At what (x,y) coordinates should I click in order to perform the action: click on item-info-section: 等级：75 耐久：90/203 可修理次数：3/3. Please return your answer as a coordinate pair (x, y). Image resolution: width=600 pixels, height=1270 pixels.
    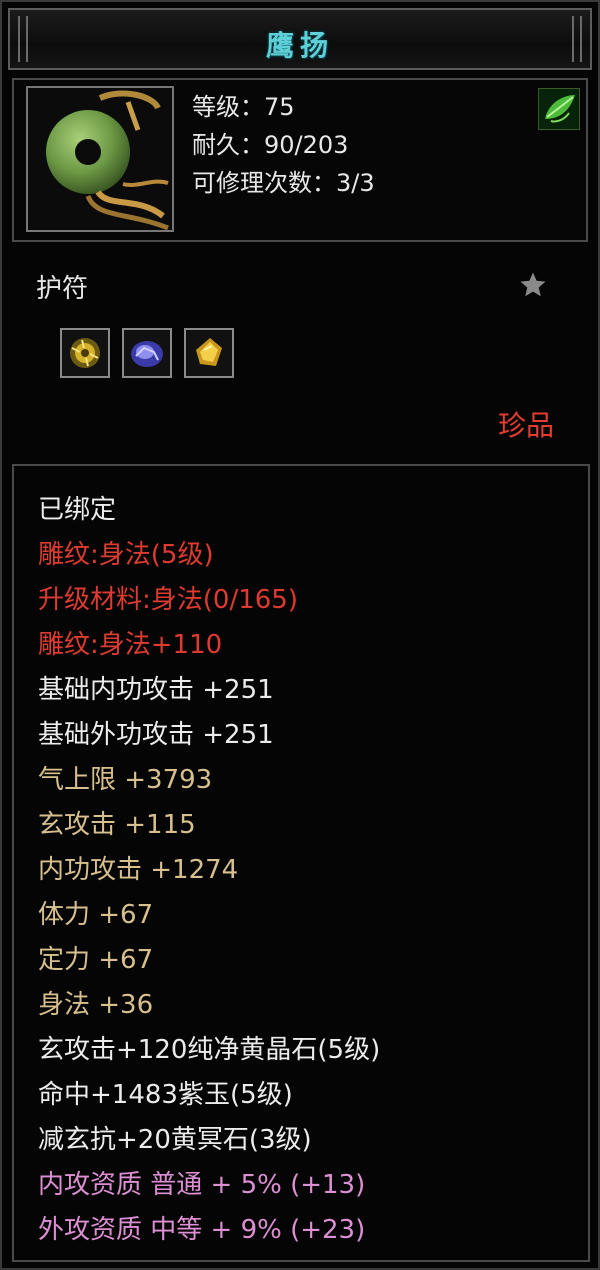
    Looking at the image, I should click on (300, 160).